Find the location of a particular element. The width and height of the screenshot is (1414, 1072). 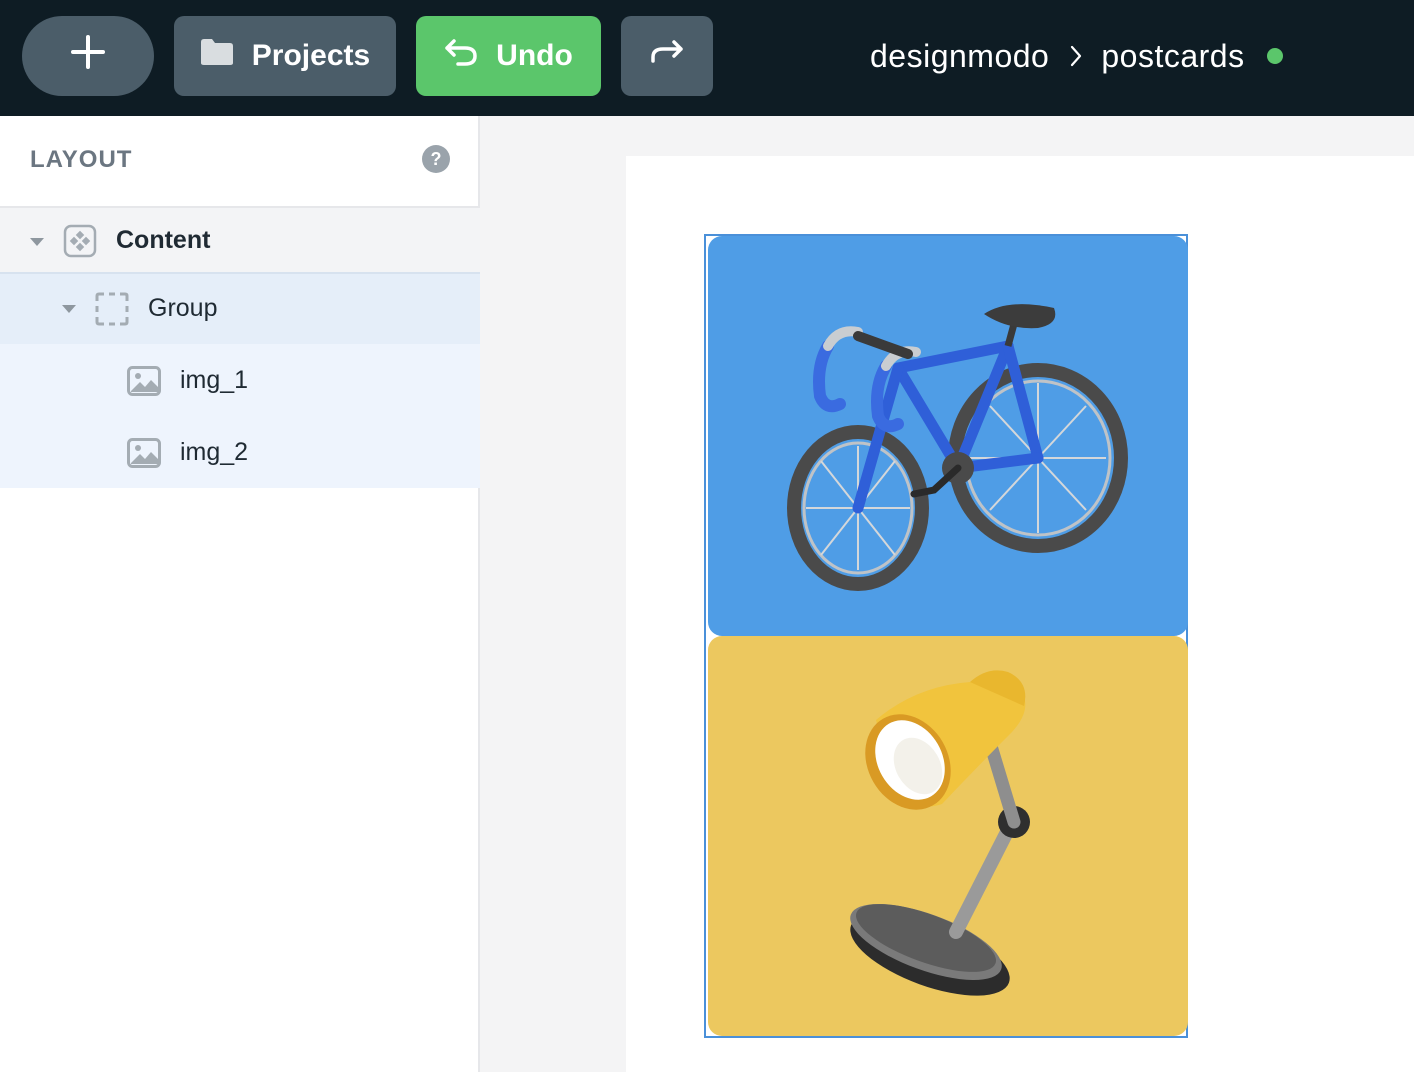

help-icon: ? is located at coordinates (436, 159).